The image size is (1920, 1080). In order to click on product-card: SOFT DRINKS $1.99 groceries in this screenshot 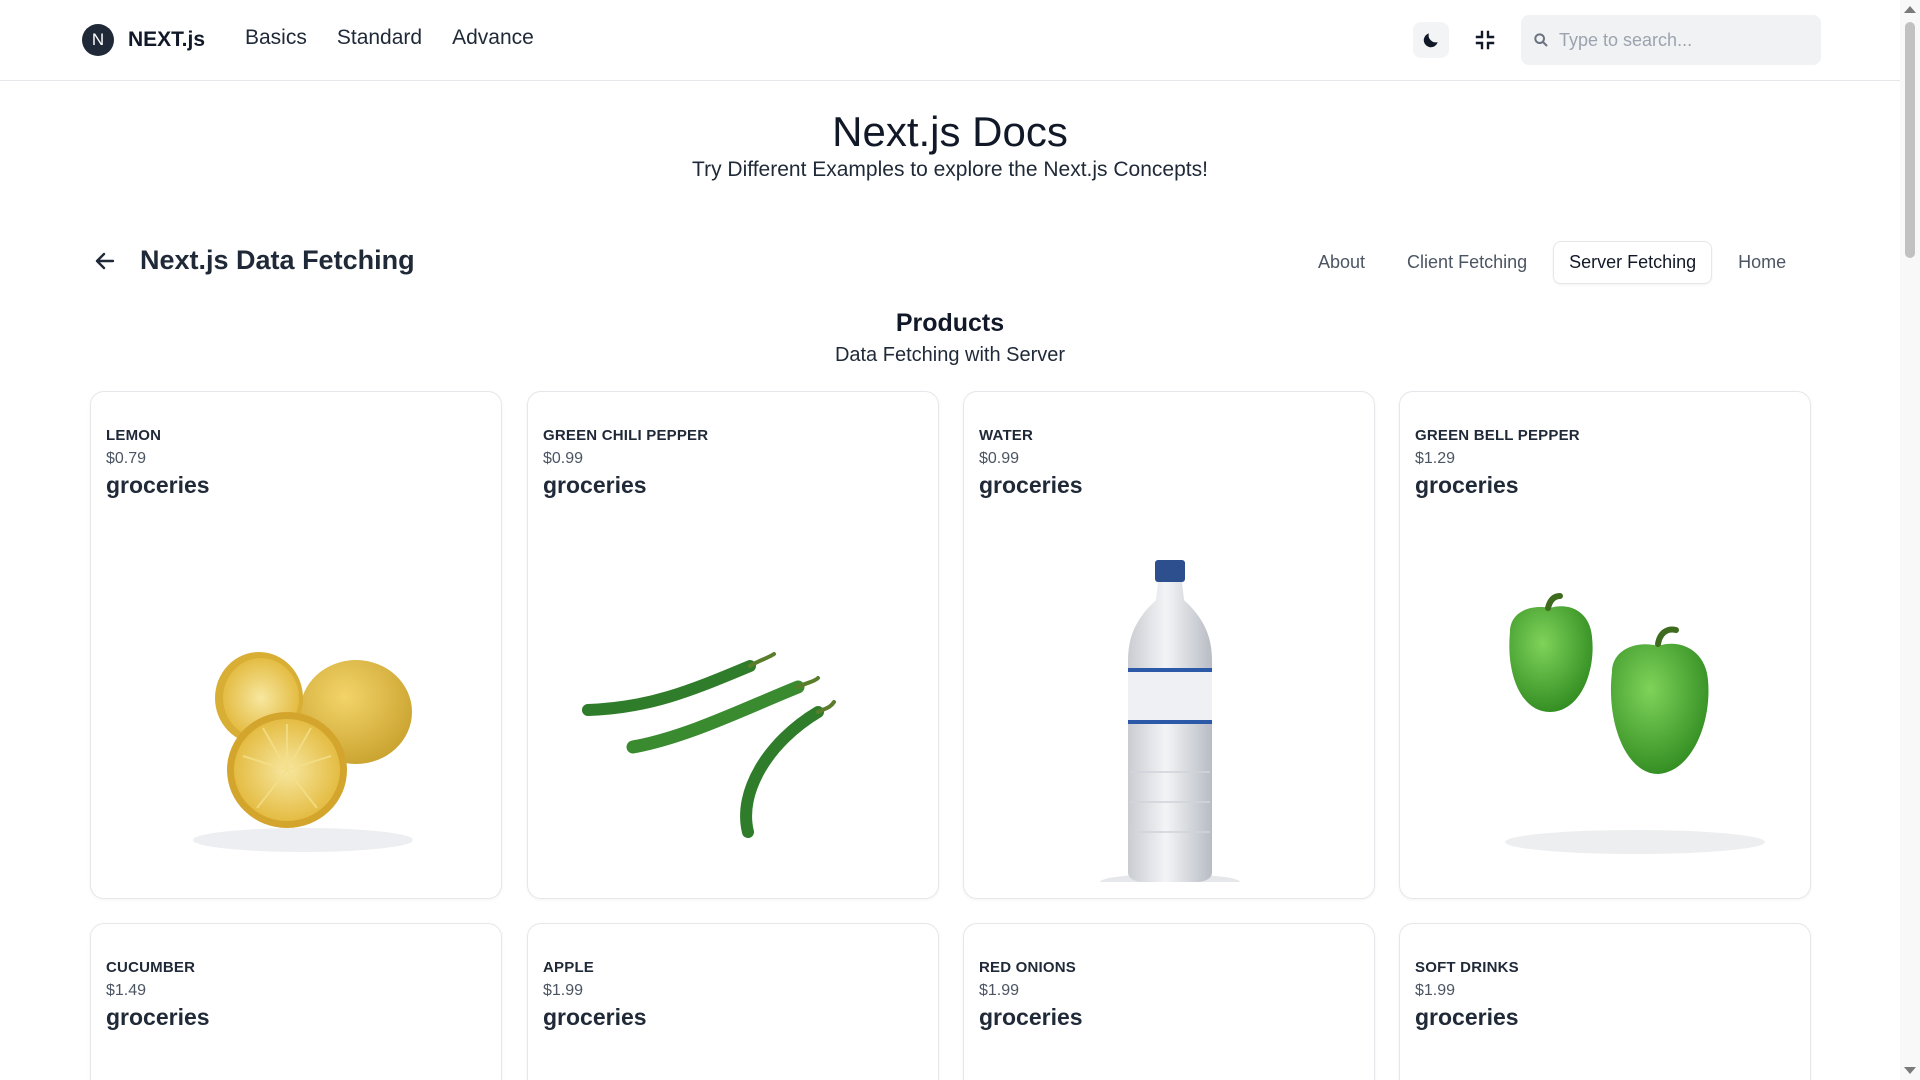, I will do `click(1605, 1001)`.